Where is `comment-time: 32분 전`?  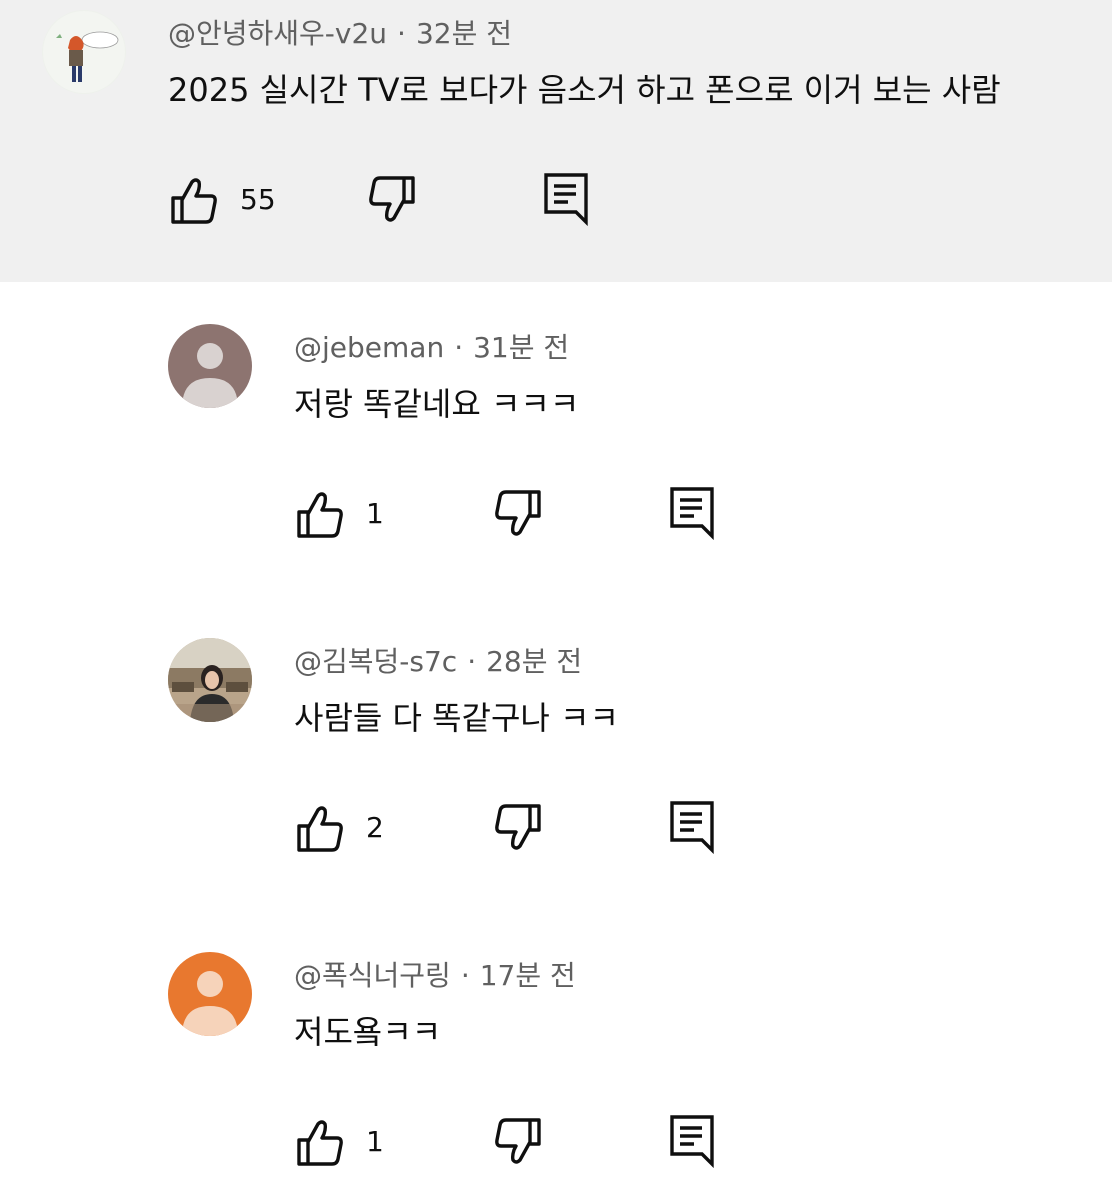 comment-time: 32분 전 is located at coordinates (464, 33).